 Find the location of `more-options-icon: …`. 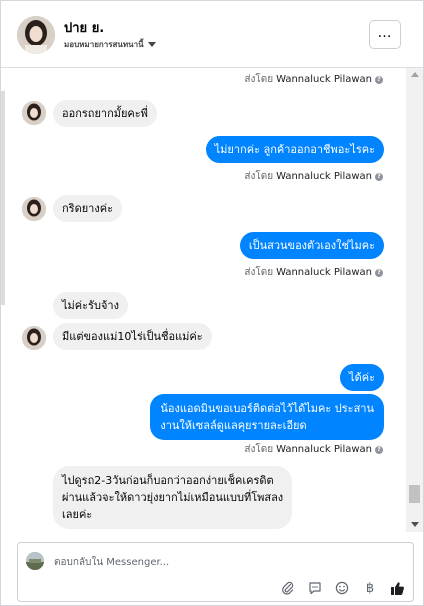

more-options-icon: … is located at coordinates (385, 32).